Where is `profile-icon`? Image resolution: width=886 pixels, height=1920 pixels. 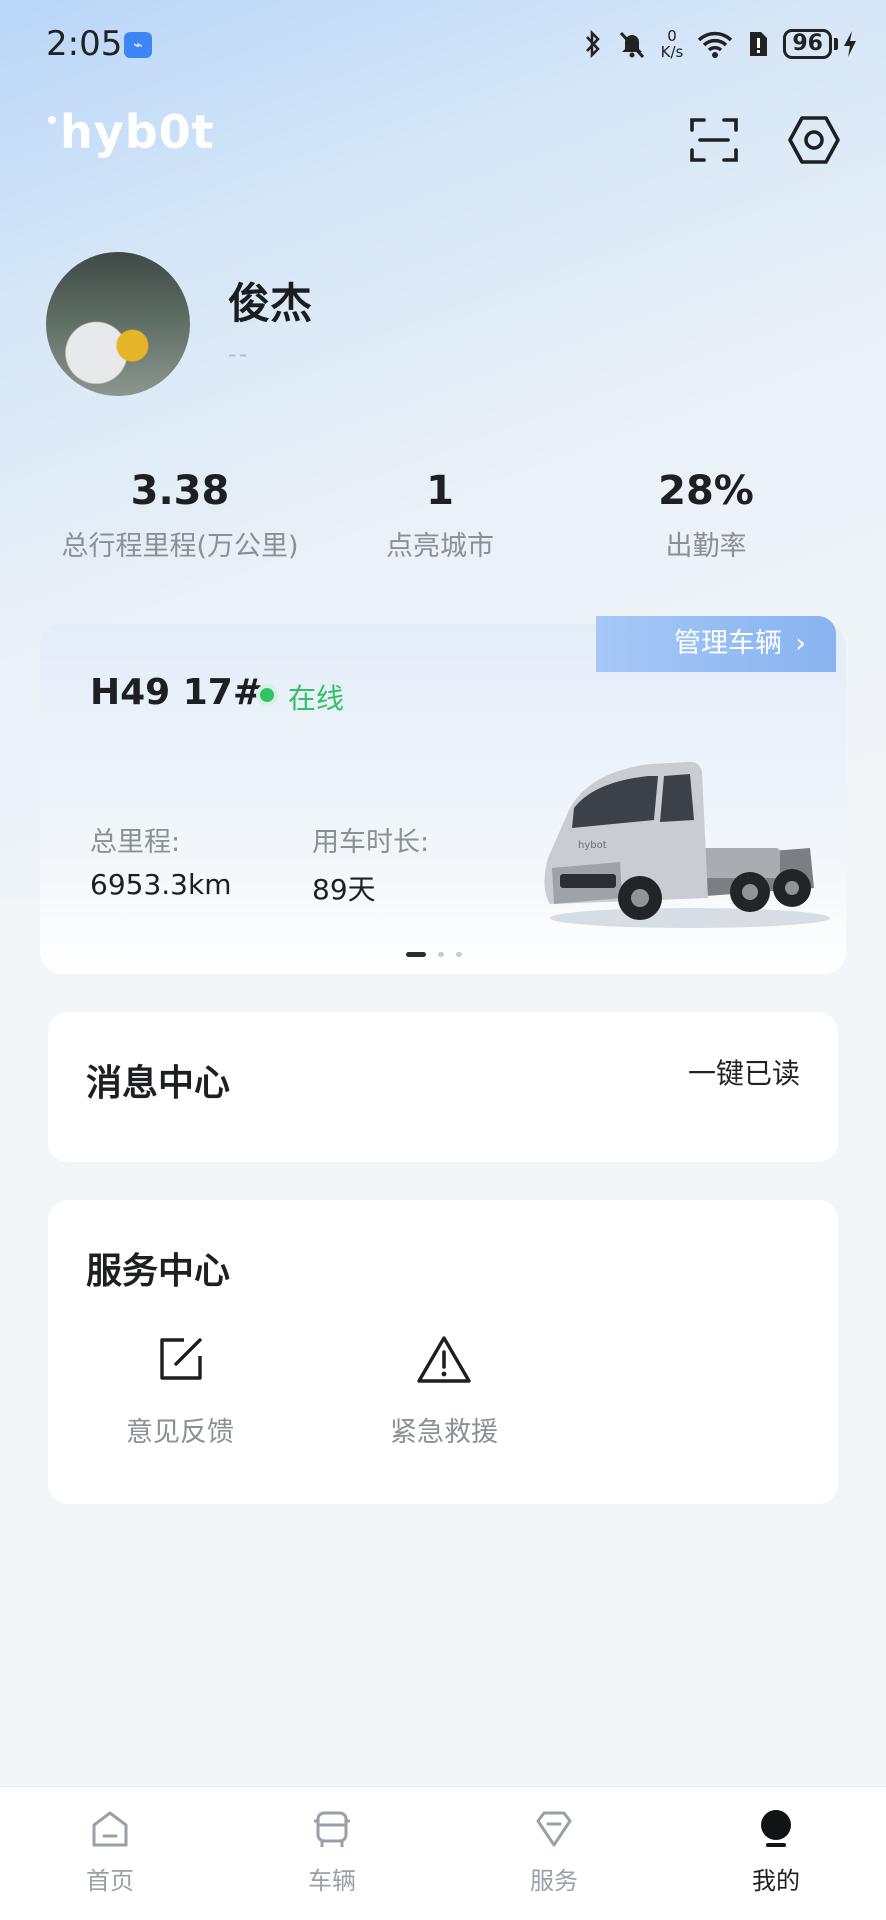
profile-icon is located at coordinates (776, 1828).